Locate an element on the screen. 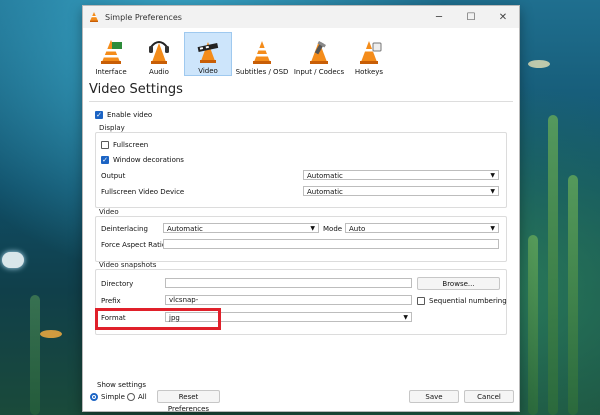 The width and height of the screenshot is (600, 415). output-select: Automatic ▼ is located at coordinates (401, 175).